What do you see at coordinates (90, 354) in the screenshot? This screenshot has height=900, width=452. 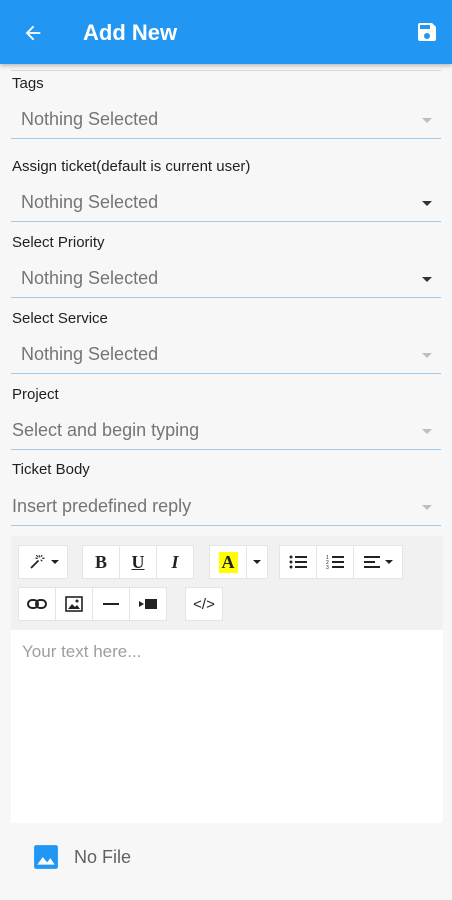 I see `service-value: Nothing Selected` at bounding box center [90, 354].